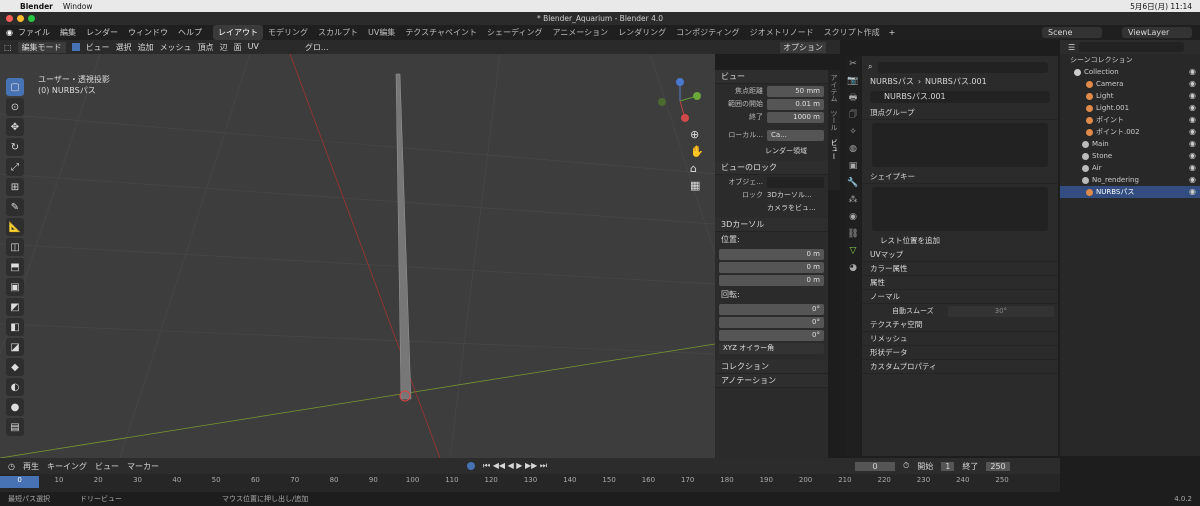  What do you see at coordinates (1130, 108) in the screenshot?
I see `outliner-row: Light.001 ◉` at bounding box center [1130, 108].